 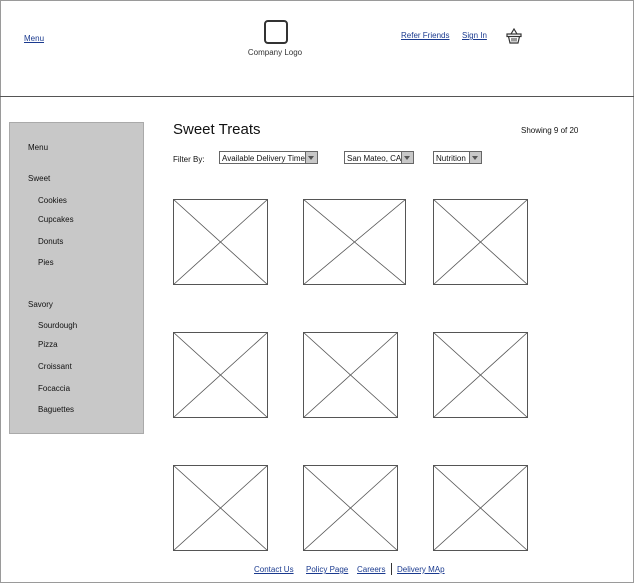 What do you see at coordinates (391, 569) in the screenshot?
I see `footer-divider` at bounding box center [391, 569].